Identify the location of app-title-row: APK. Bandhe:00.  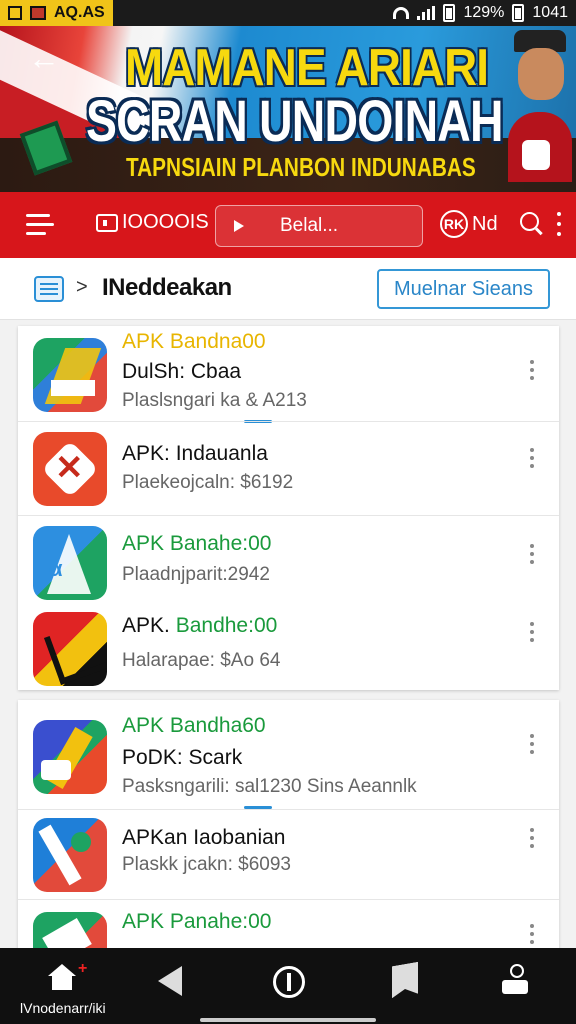
(199, 626).